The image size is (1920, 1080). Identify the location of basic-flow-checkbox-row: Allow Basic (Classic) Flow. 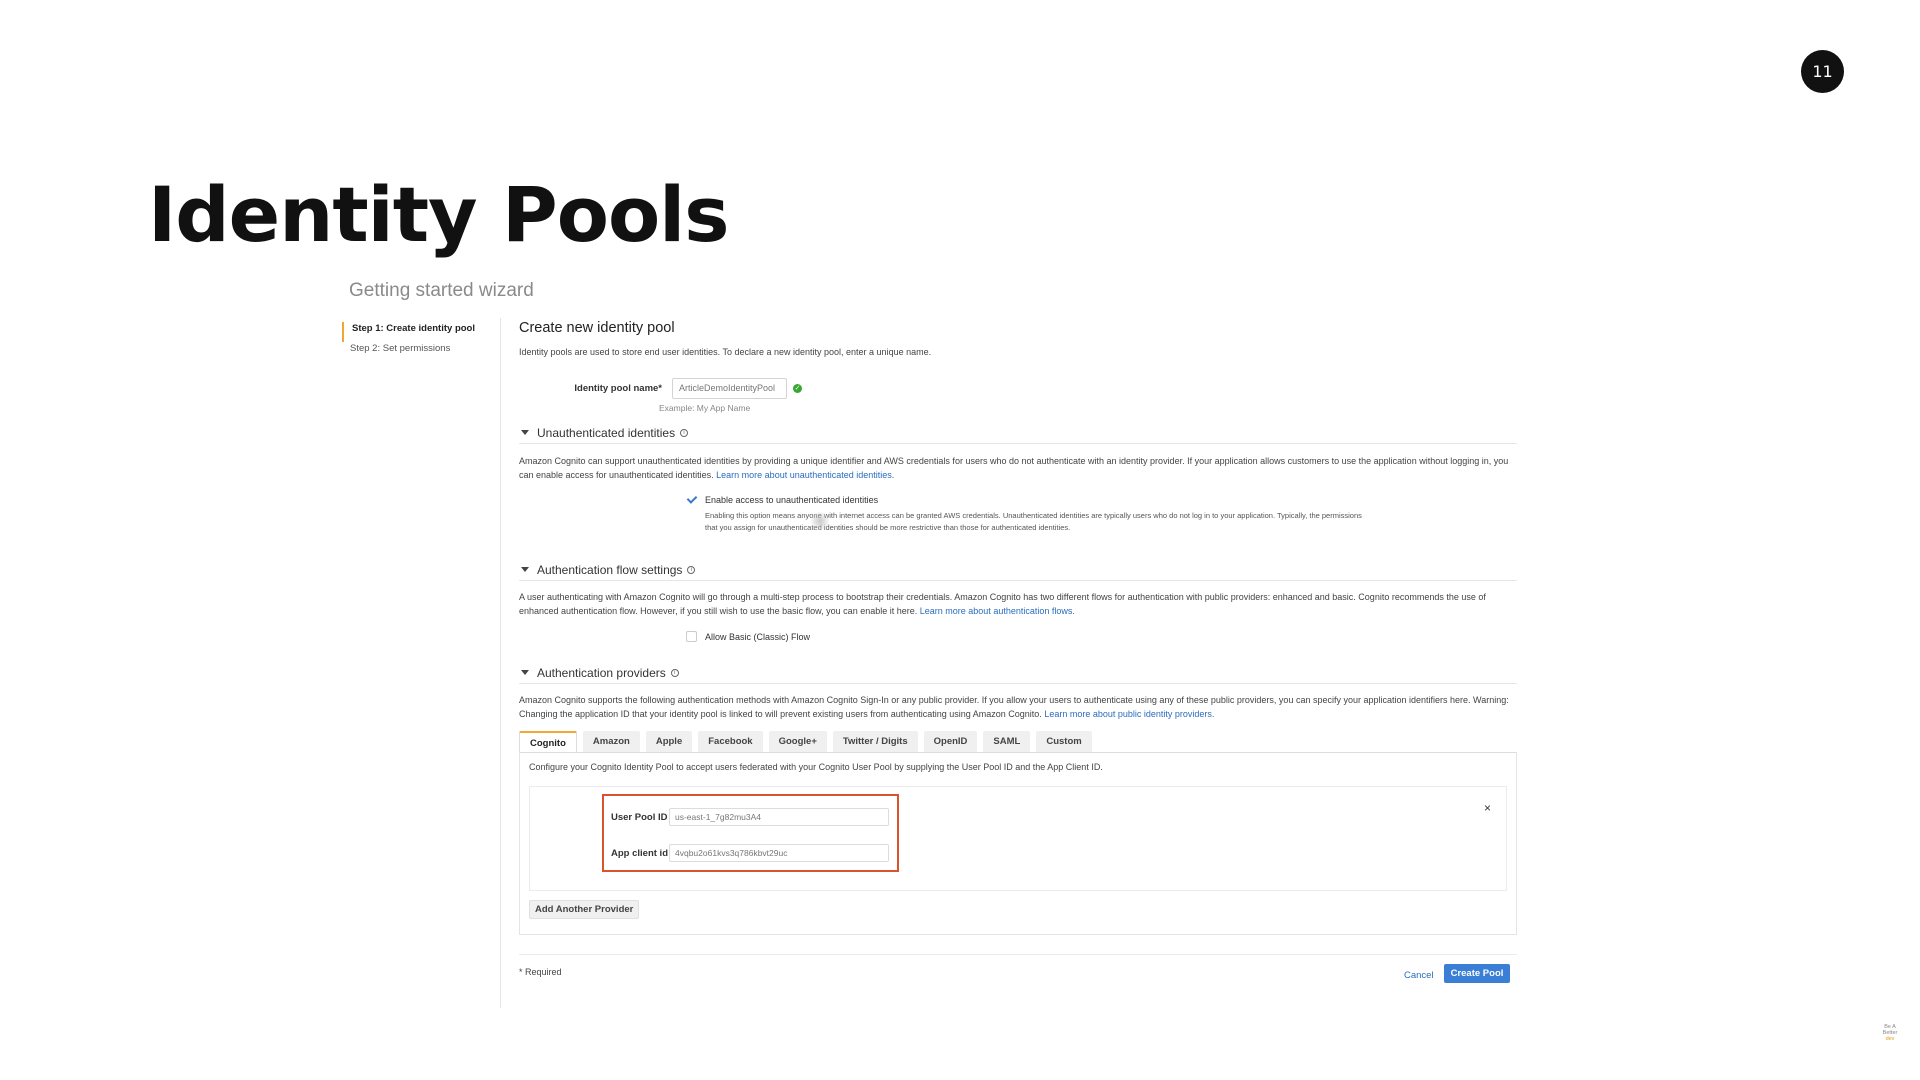
(748, 636).